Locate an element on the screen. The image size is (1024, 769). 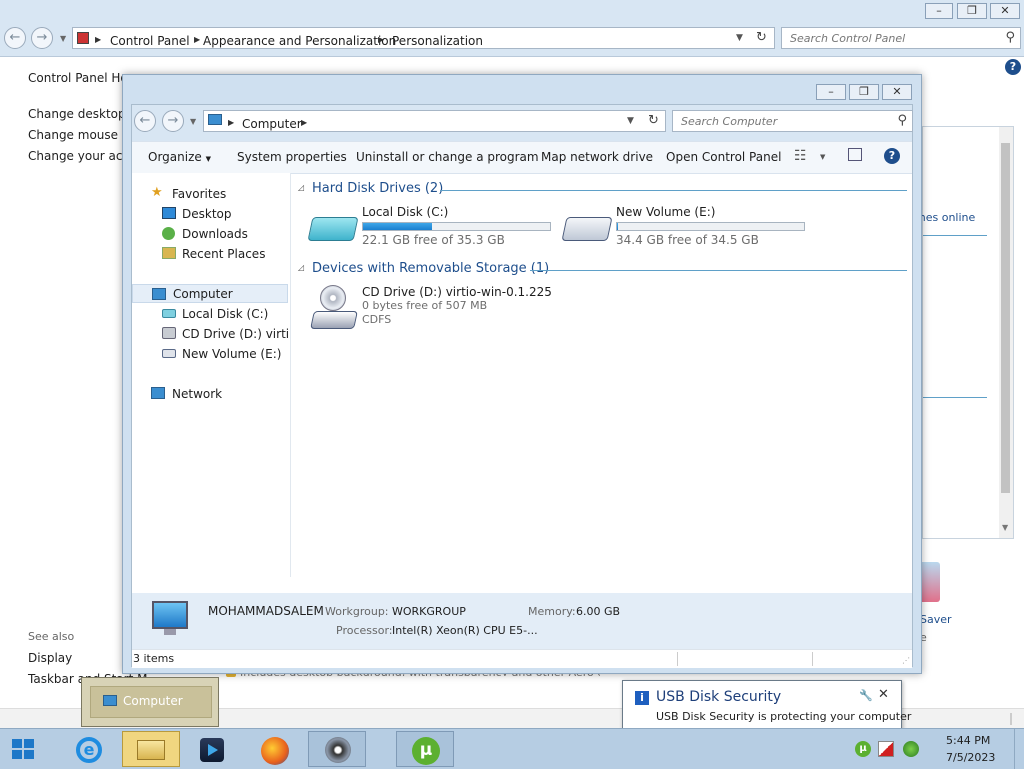
nav-downloads: Downloads is located at coordinates (210, 234).